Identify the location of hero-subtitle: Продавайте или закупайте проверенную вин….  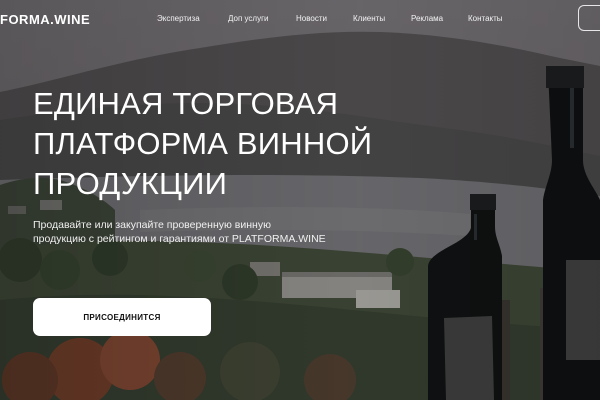
(179, 232).